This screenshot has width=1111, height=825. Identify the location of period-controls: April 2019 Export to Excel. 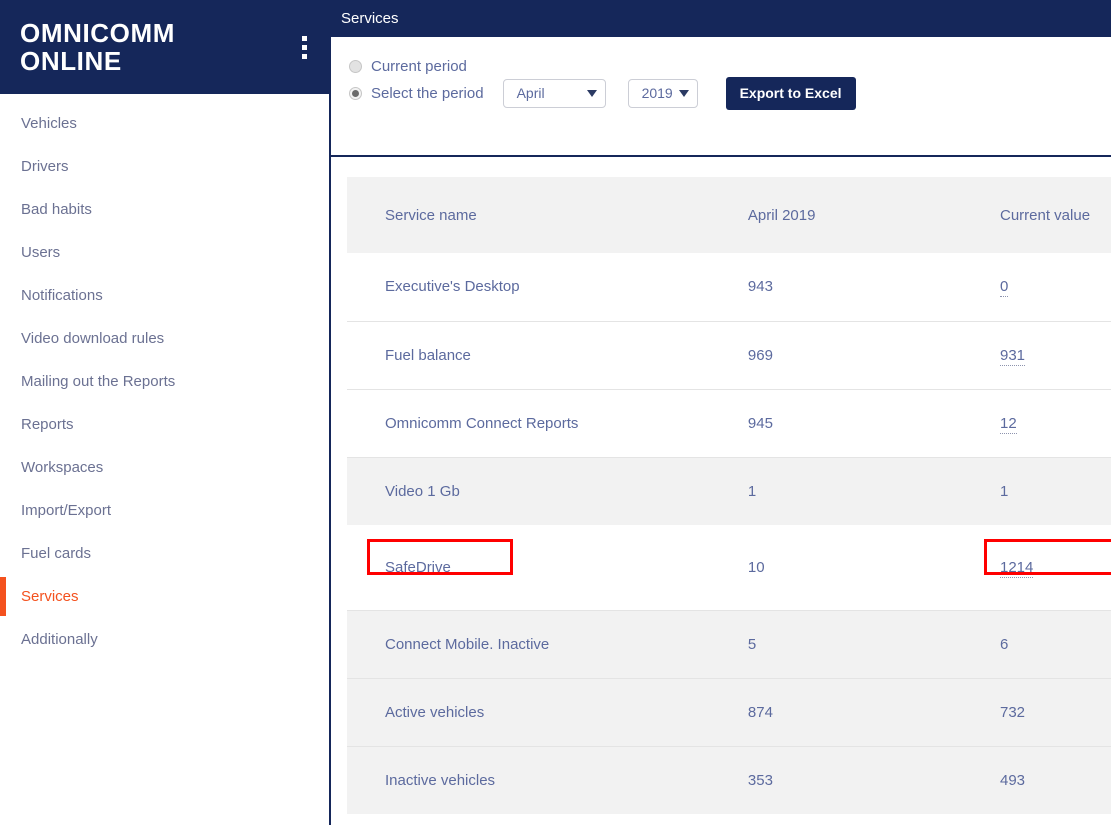
(679, 93).